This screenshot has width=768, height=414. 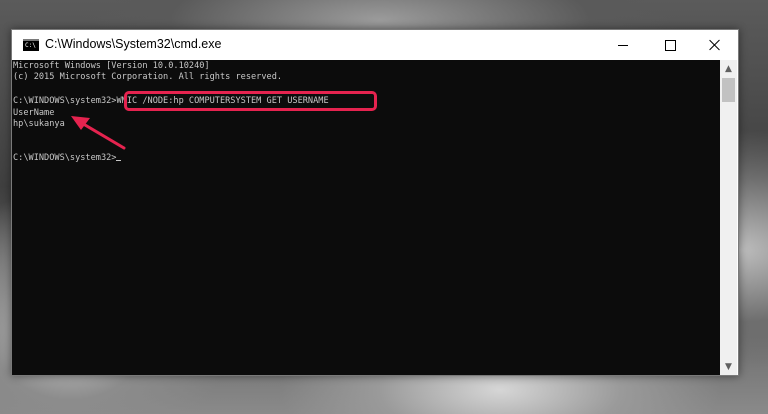 What do you see at coordinates (133, 44) in the screenshot?
I see `window-title: C:\Windows\System32\cmd.exe` at bounding box center [133, 44].